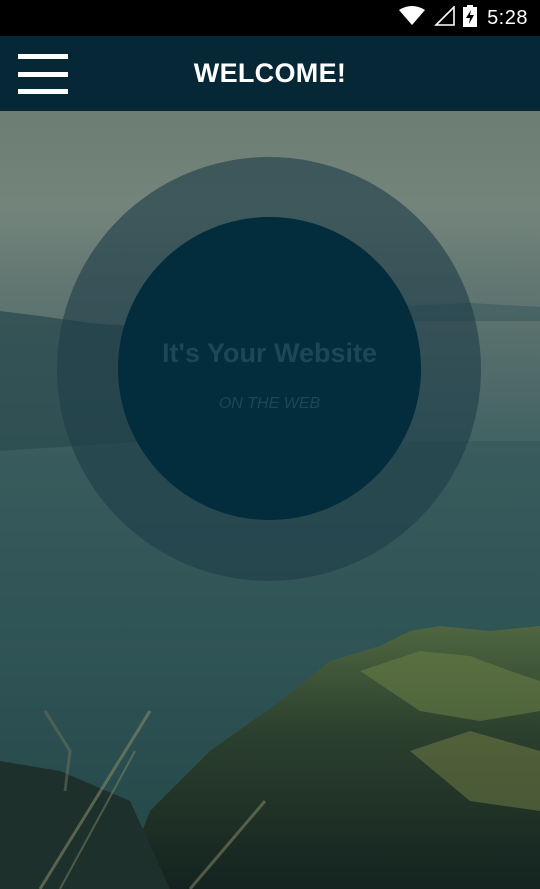 The width and height of the screenshot is (540, 889). Describe the element at coordinates (507, 17) in the screenshot. I see `status-time: 5:28` at that location.